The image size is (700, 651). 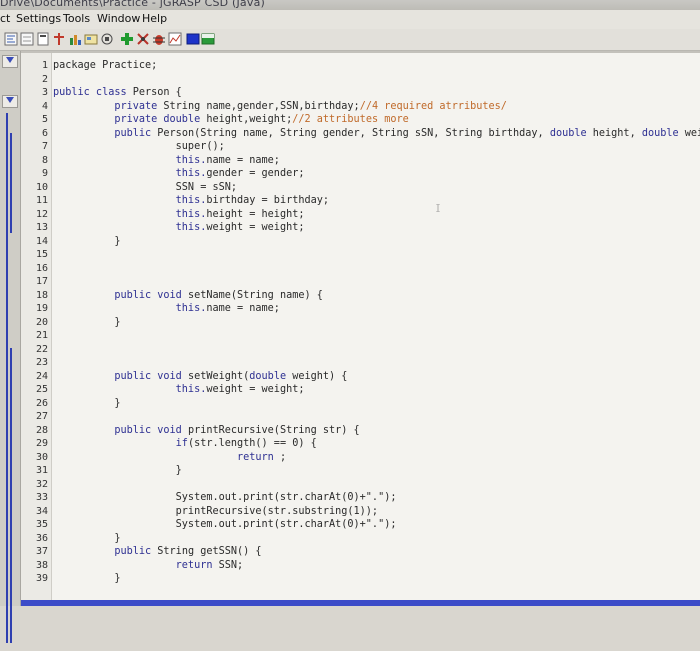 I want to click on line-number: 17, so click(x=41, y=281).